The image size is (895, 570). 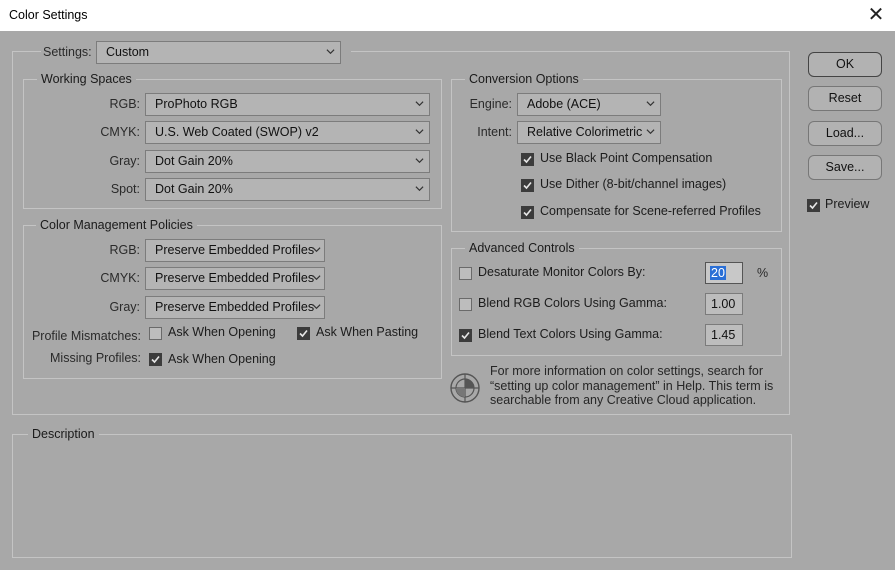 What do you see at coordinates (346, 52) in the screenshot?
I see `frame-gap` at bounding box center [346, 52].